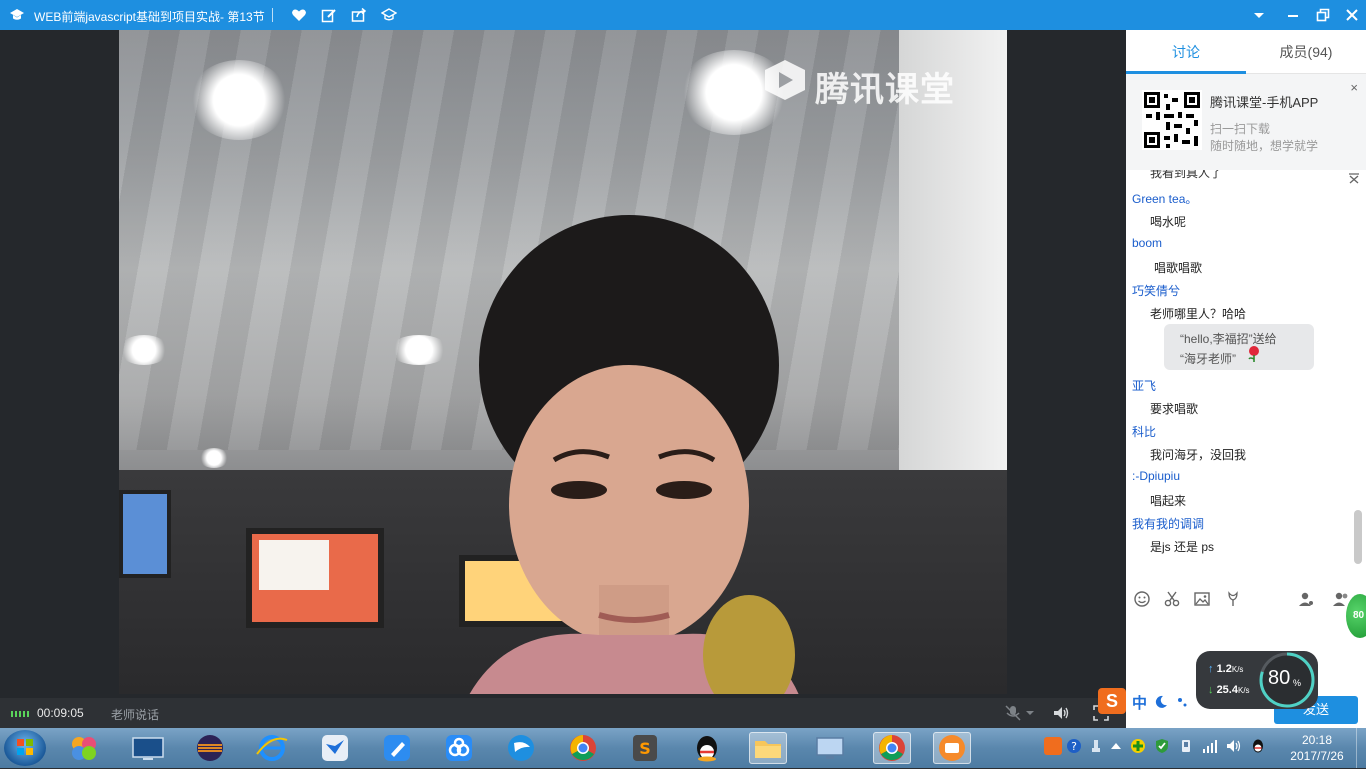 The image size is (1366, 769). What do you see at coordinates (683, 748) in the screenshot?
I see `taskbar: S ? 20:18 2017/7/26` at bounding box center [683, 748].